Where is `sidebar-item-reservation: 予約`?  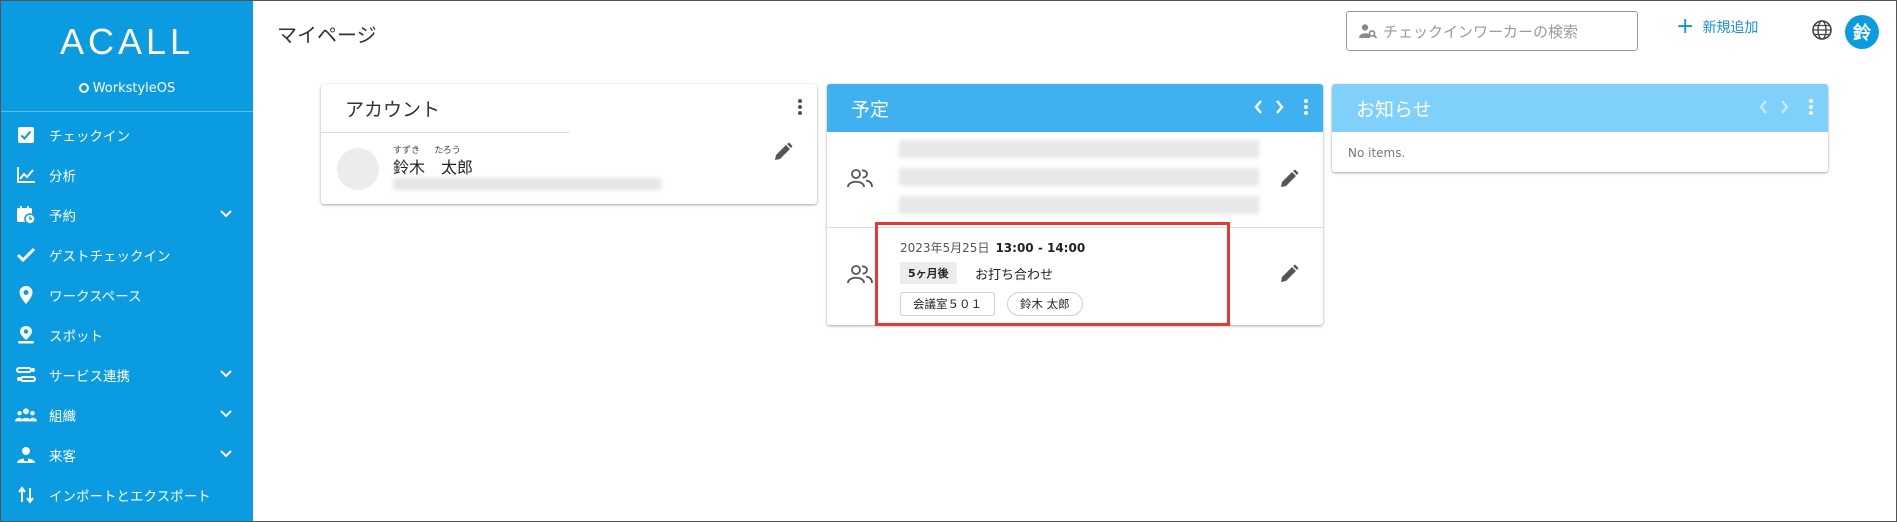
sidebar-item-reservation: 予約 is located at coordinates (127, 215).